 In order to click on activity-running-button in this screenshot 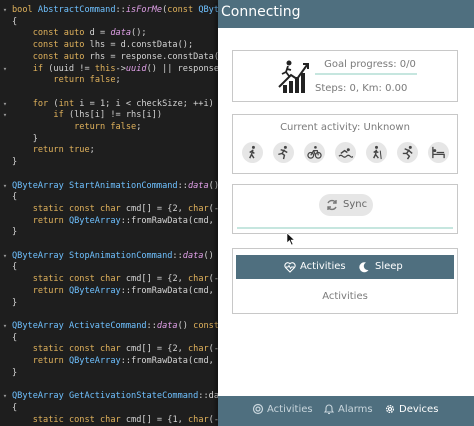, I will do `click(283, 152)`.